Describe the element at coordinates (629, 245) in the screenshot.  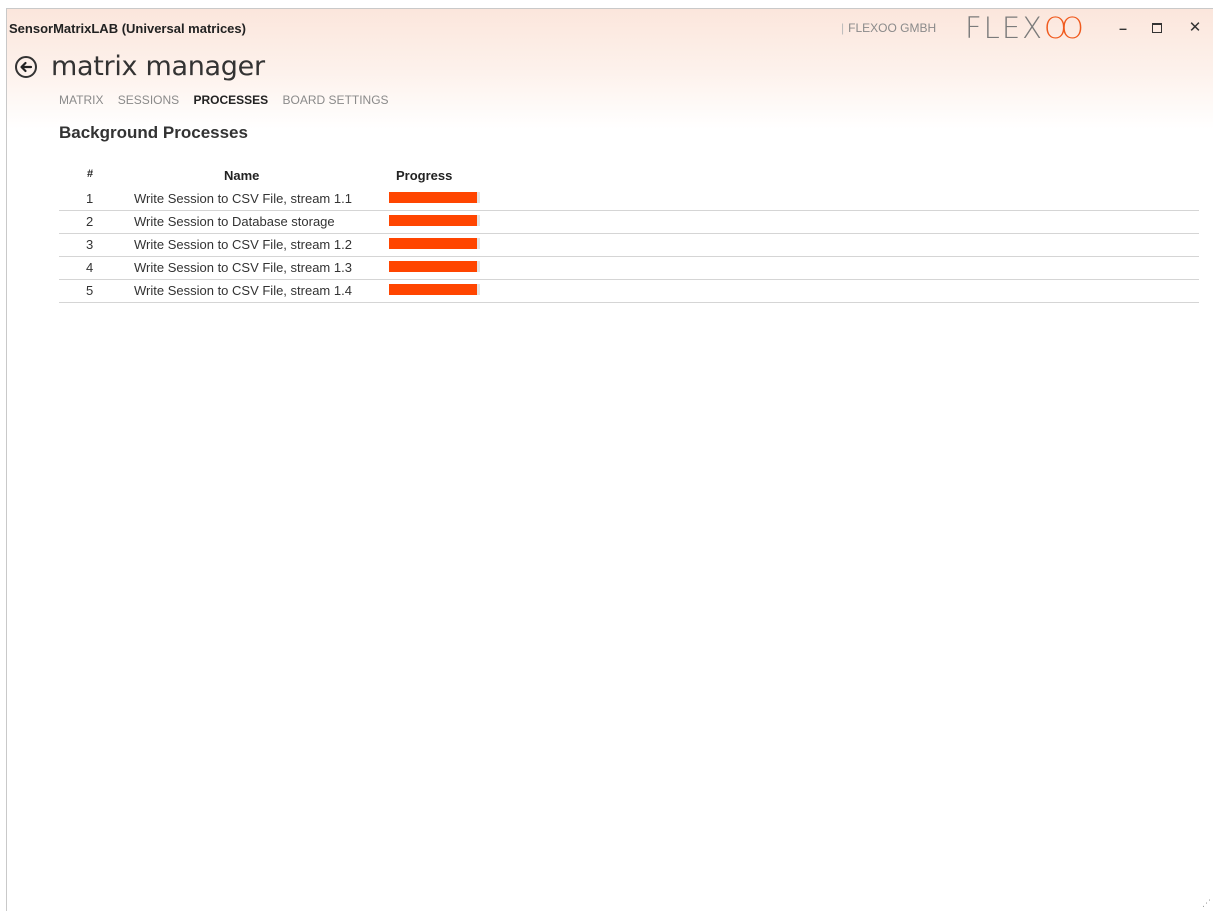
I see `table-row: 3 Write Session to CSV File, stream 1.2` at that location.